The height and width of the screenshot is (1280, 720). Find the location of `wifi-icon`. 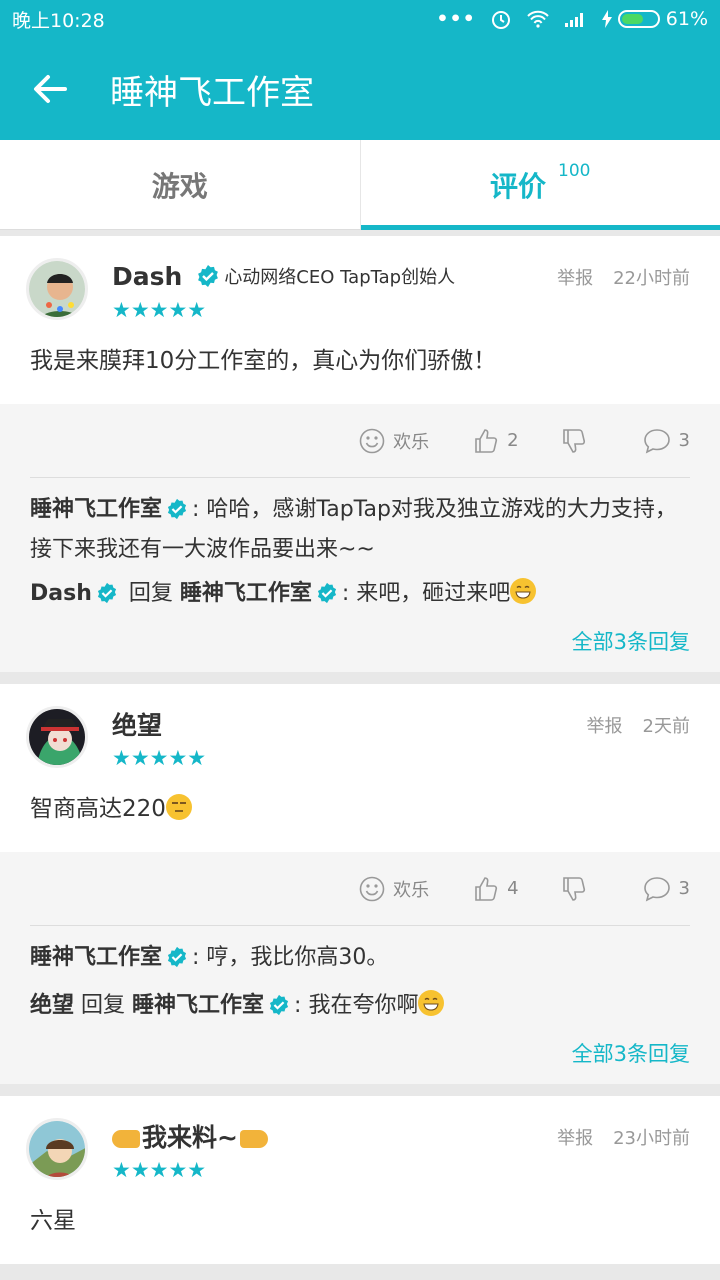

wifi-icon is located at coordinates (538, 19).